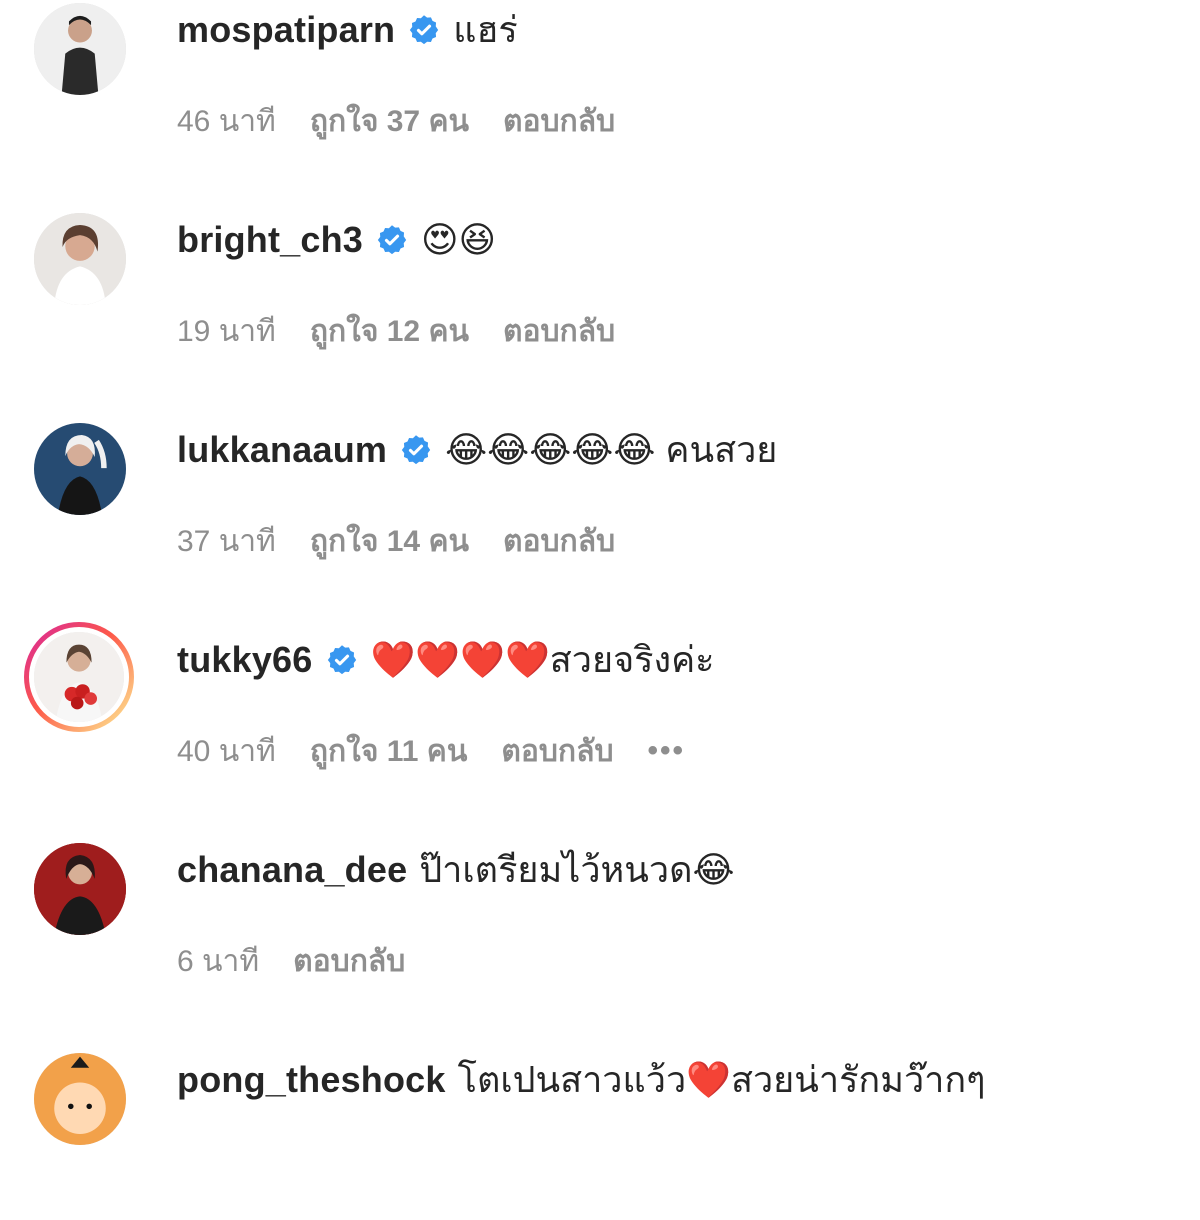  I want to click on username: chanana_dee, so click(292, 870).